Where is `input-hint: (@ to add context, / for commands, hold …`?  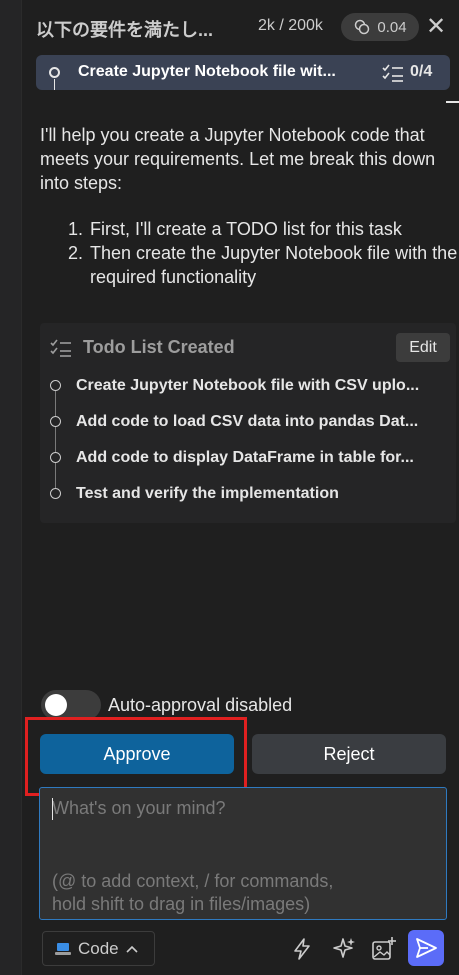 input-hint: (@ to add context, / for commands, hold … is located at coordinates (242, 893).